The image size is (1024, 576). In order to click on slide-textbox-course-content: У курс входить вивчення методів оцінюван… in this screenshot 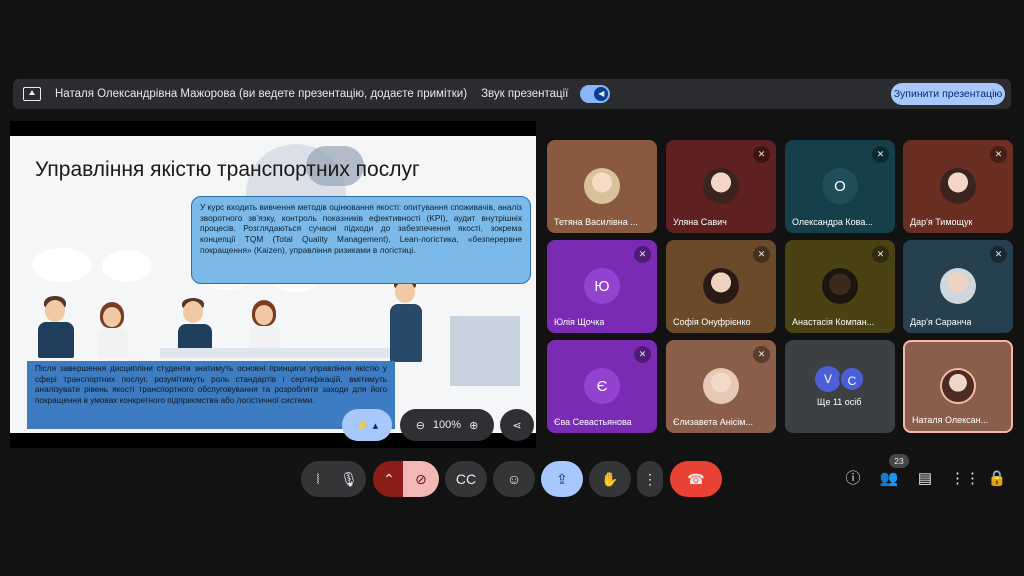, I will do `click(361, 240)`.